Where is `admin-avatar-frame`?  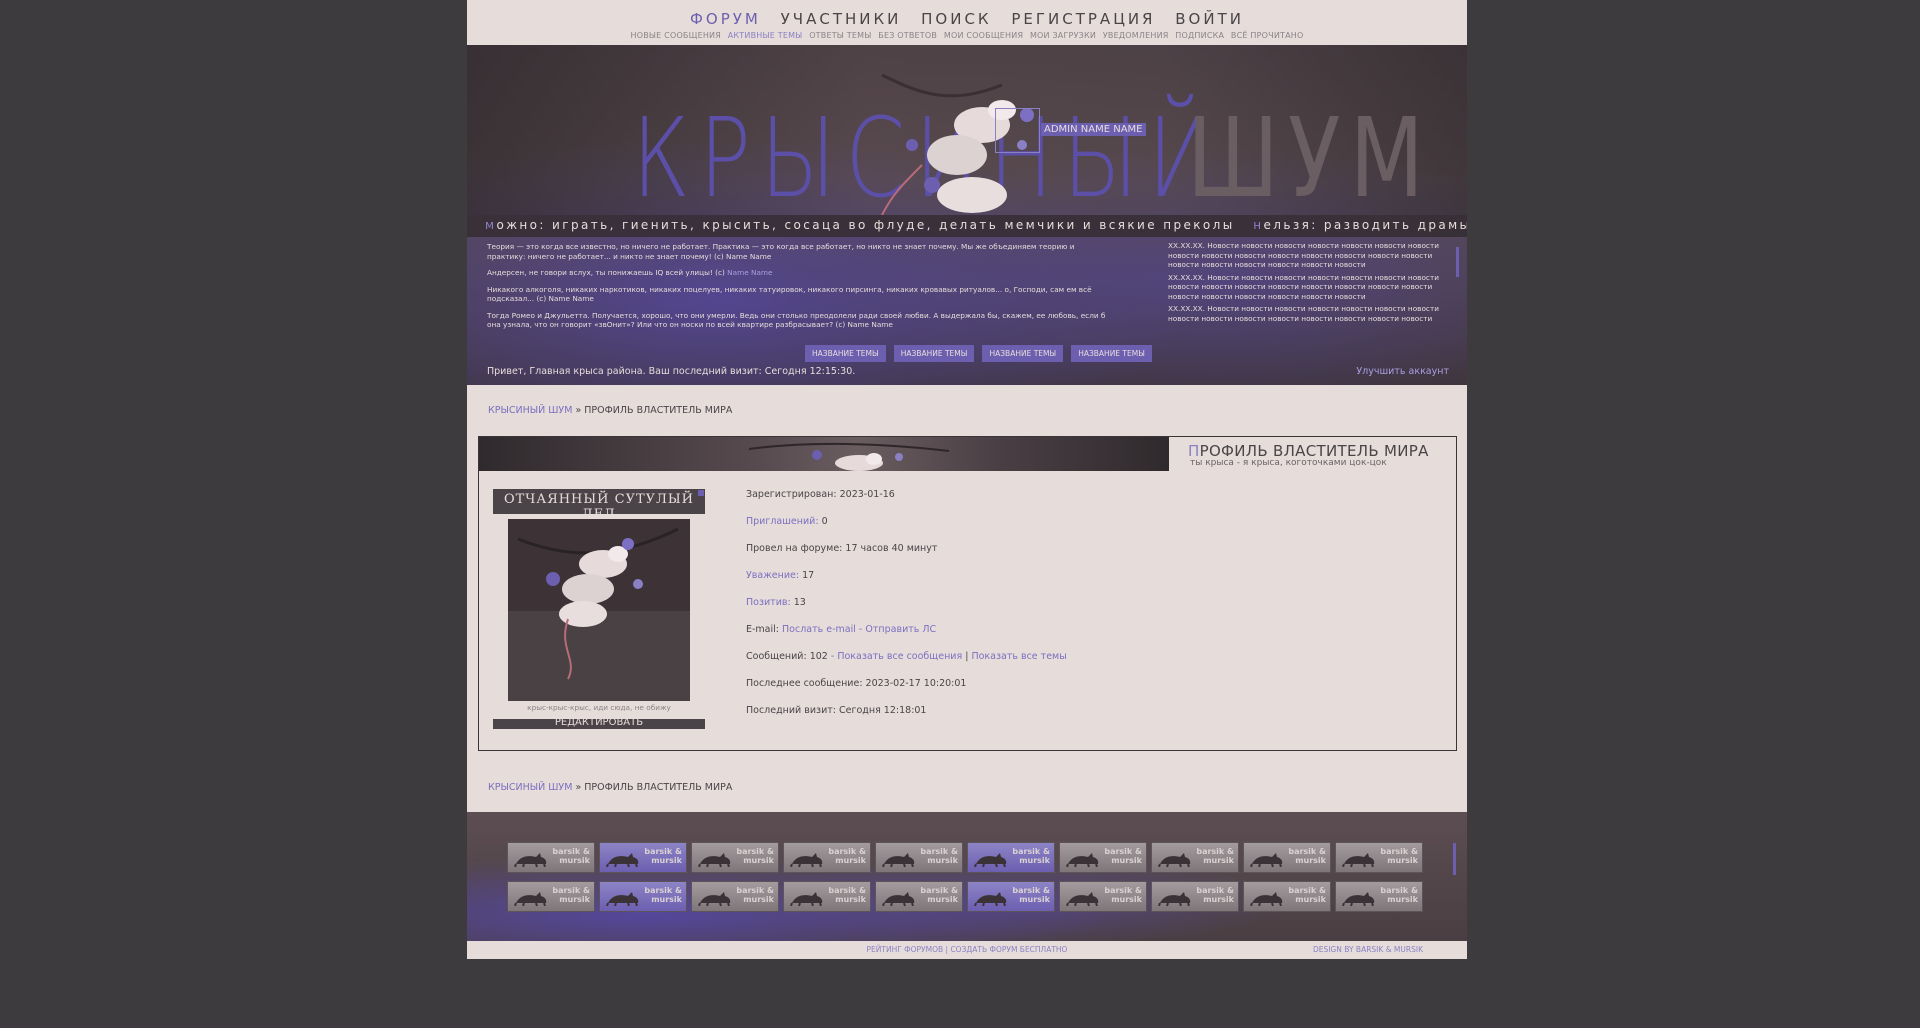 admin-avatar-frame is located at coordinates (1017, 130).